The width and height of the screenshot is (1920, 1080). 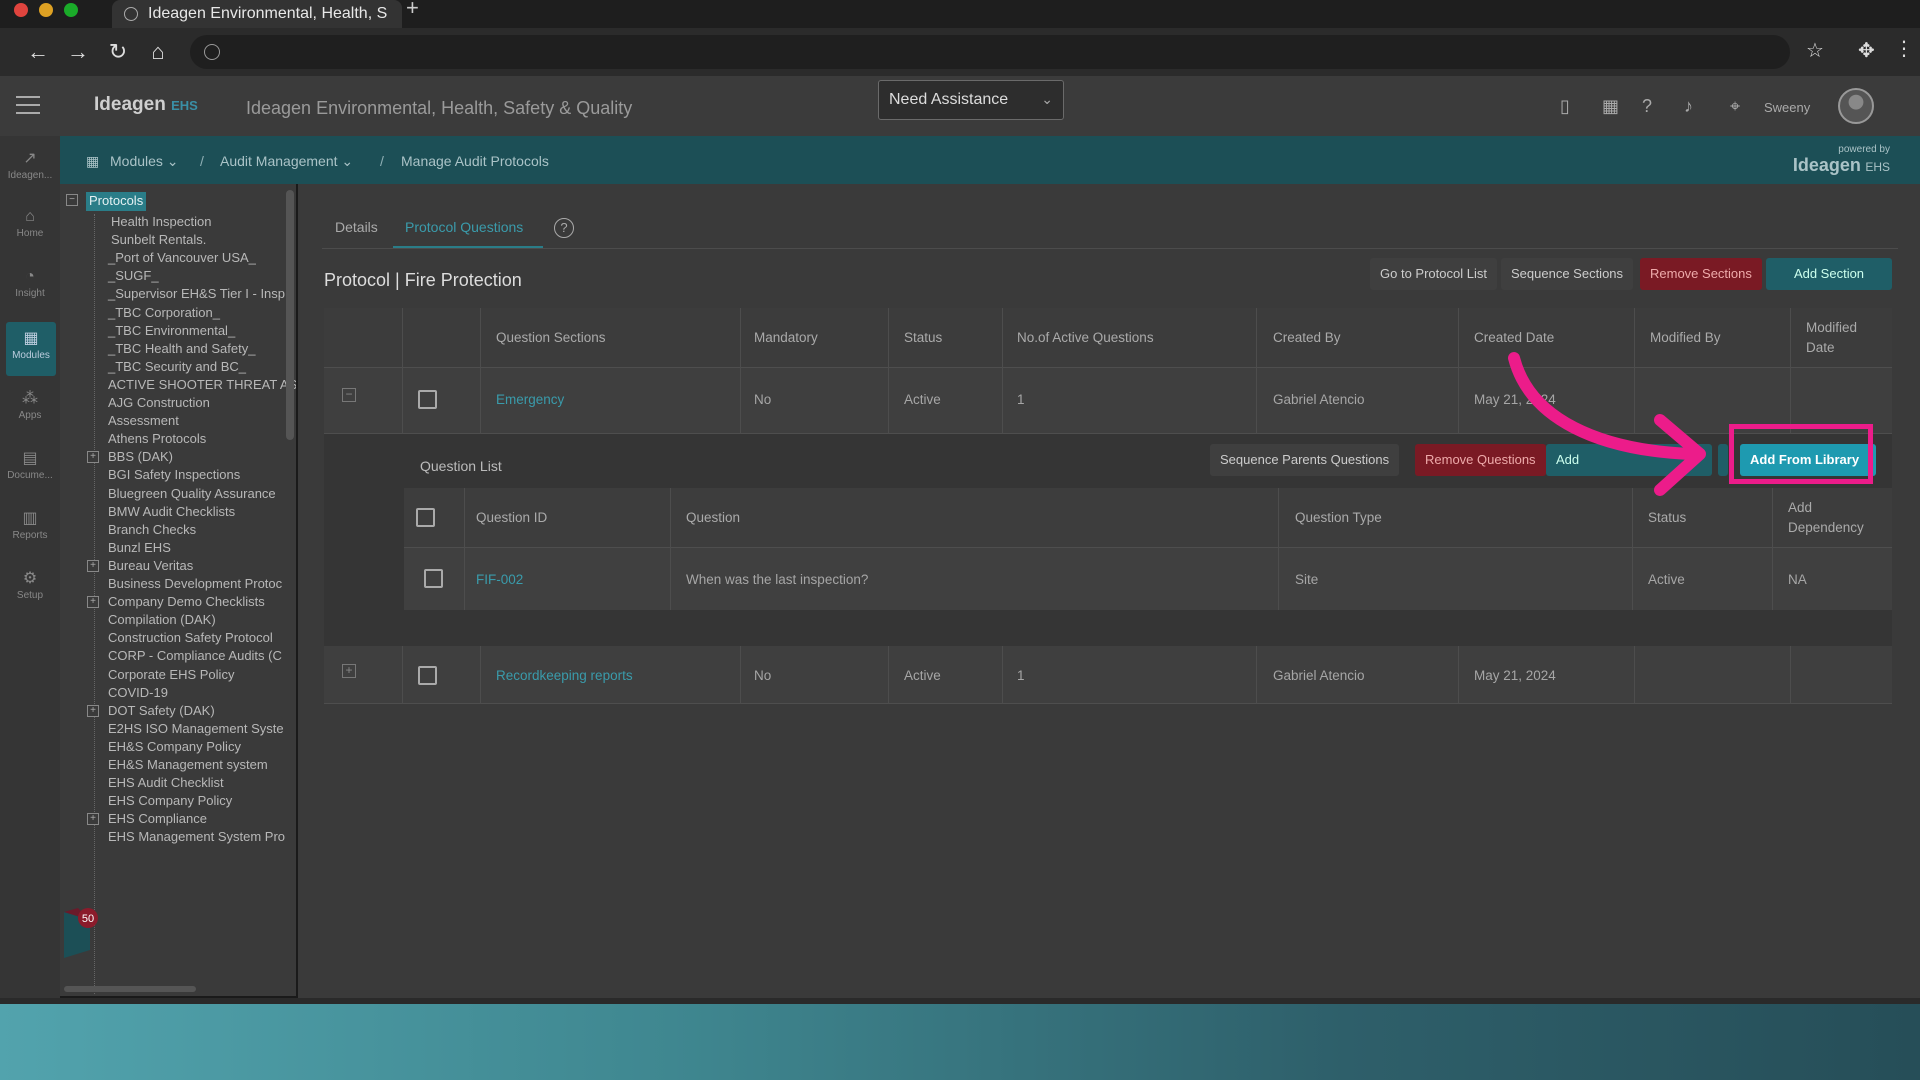 I want to click on maximize-window-button, so click(x=71, y=10).